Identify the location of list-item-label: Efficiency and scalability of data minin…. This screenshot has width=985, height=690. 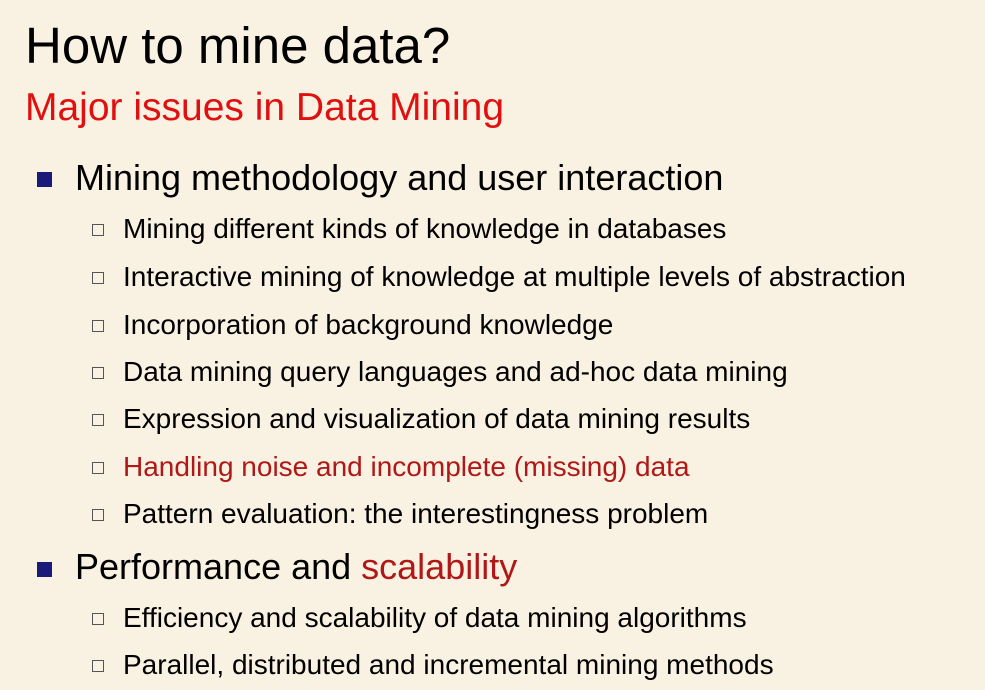
(435, 617).